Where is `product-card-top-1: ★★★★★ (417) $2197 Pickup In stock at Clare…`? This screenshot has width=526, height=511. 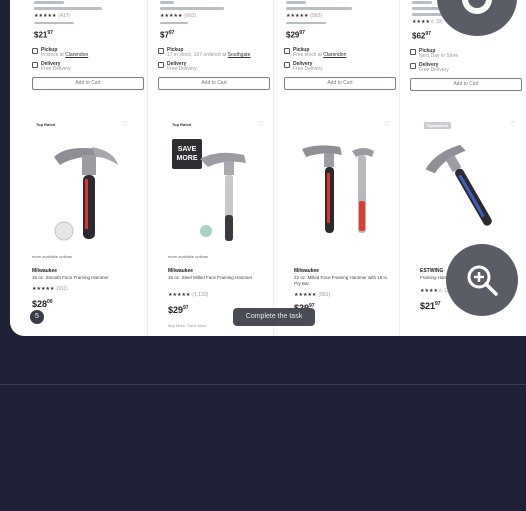
product-card-top-1: ★★★★★ (417) $2197 Pickup In stock at Clare… is located at coordinates (87, 45).